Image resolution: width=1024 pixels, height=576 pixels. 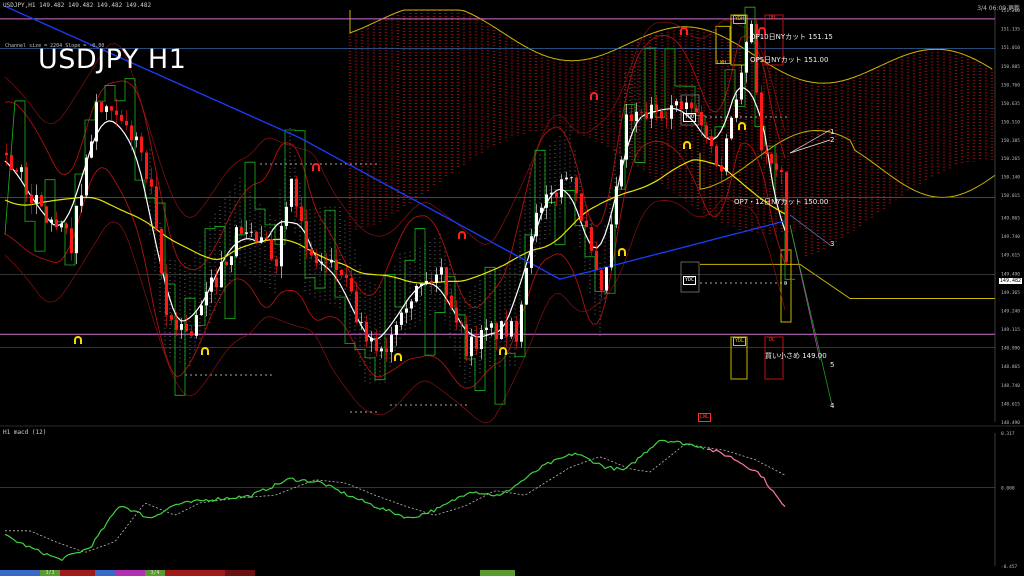 What do you see at coordinates (1010, 104) in the screenshot?
I see `price-tick-label: 150.635` at bounding box center [1010, 104].